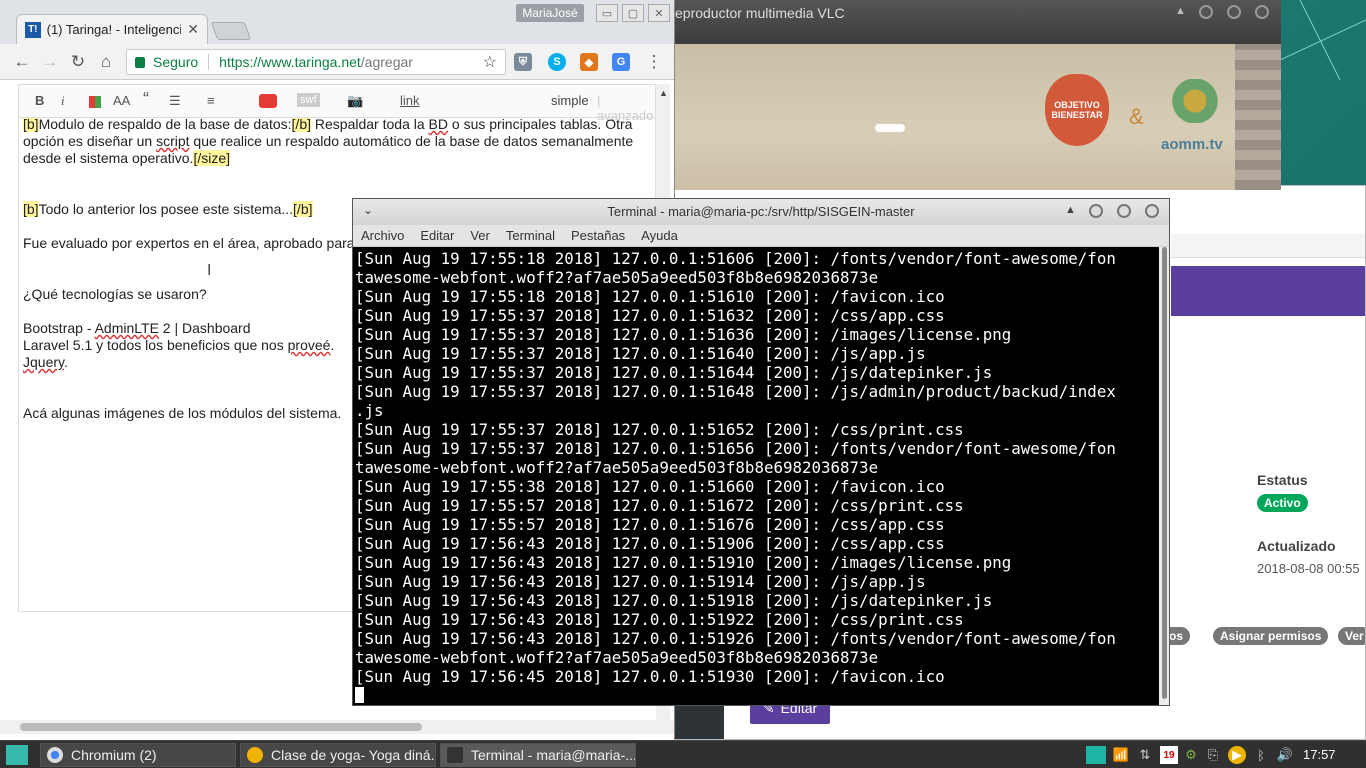 The image size is (1366, 768). Describe the element at coordinates (1180, 11) in the screenshot. I see `vlc-shade-icon: ▲` at that location.